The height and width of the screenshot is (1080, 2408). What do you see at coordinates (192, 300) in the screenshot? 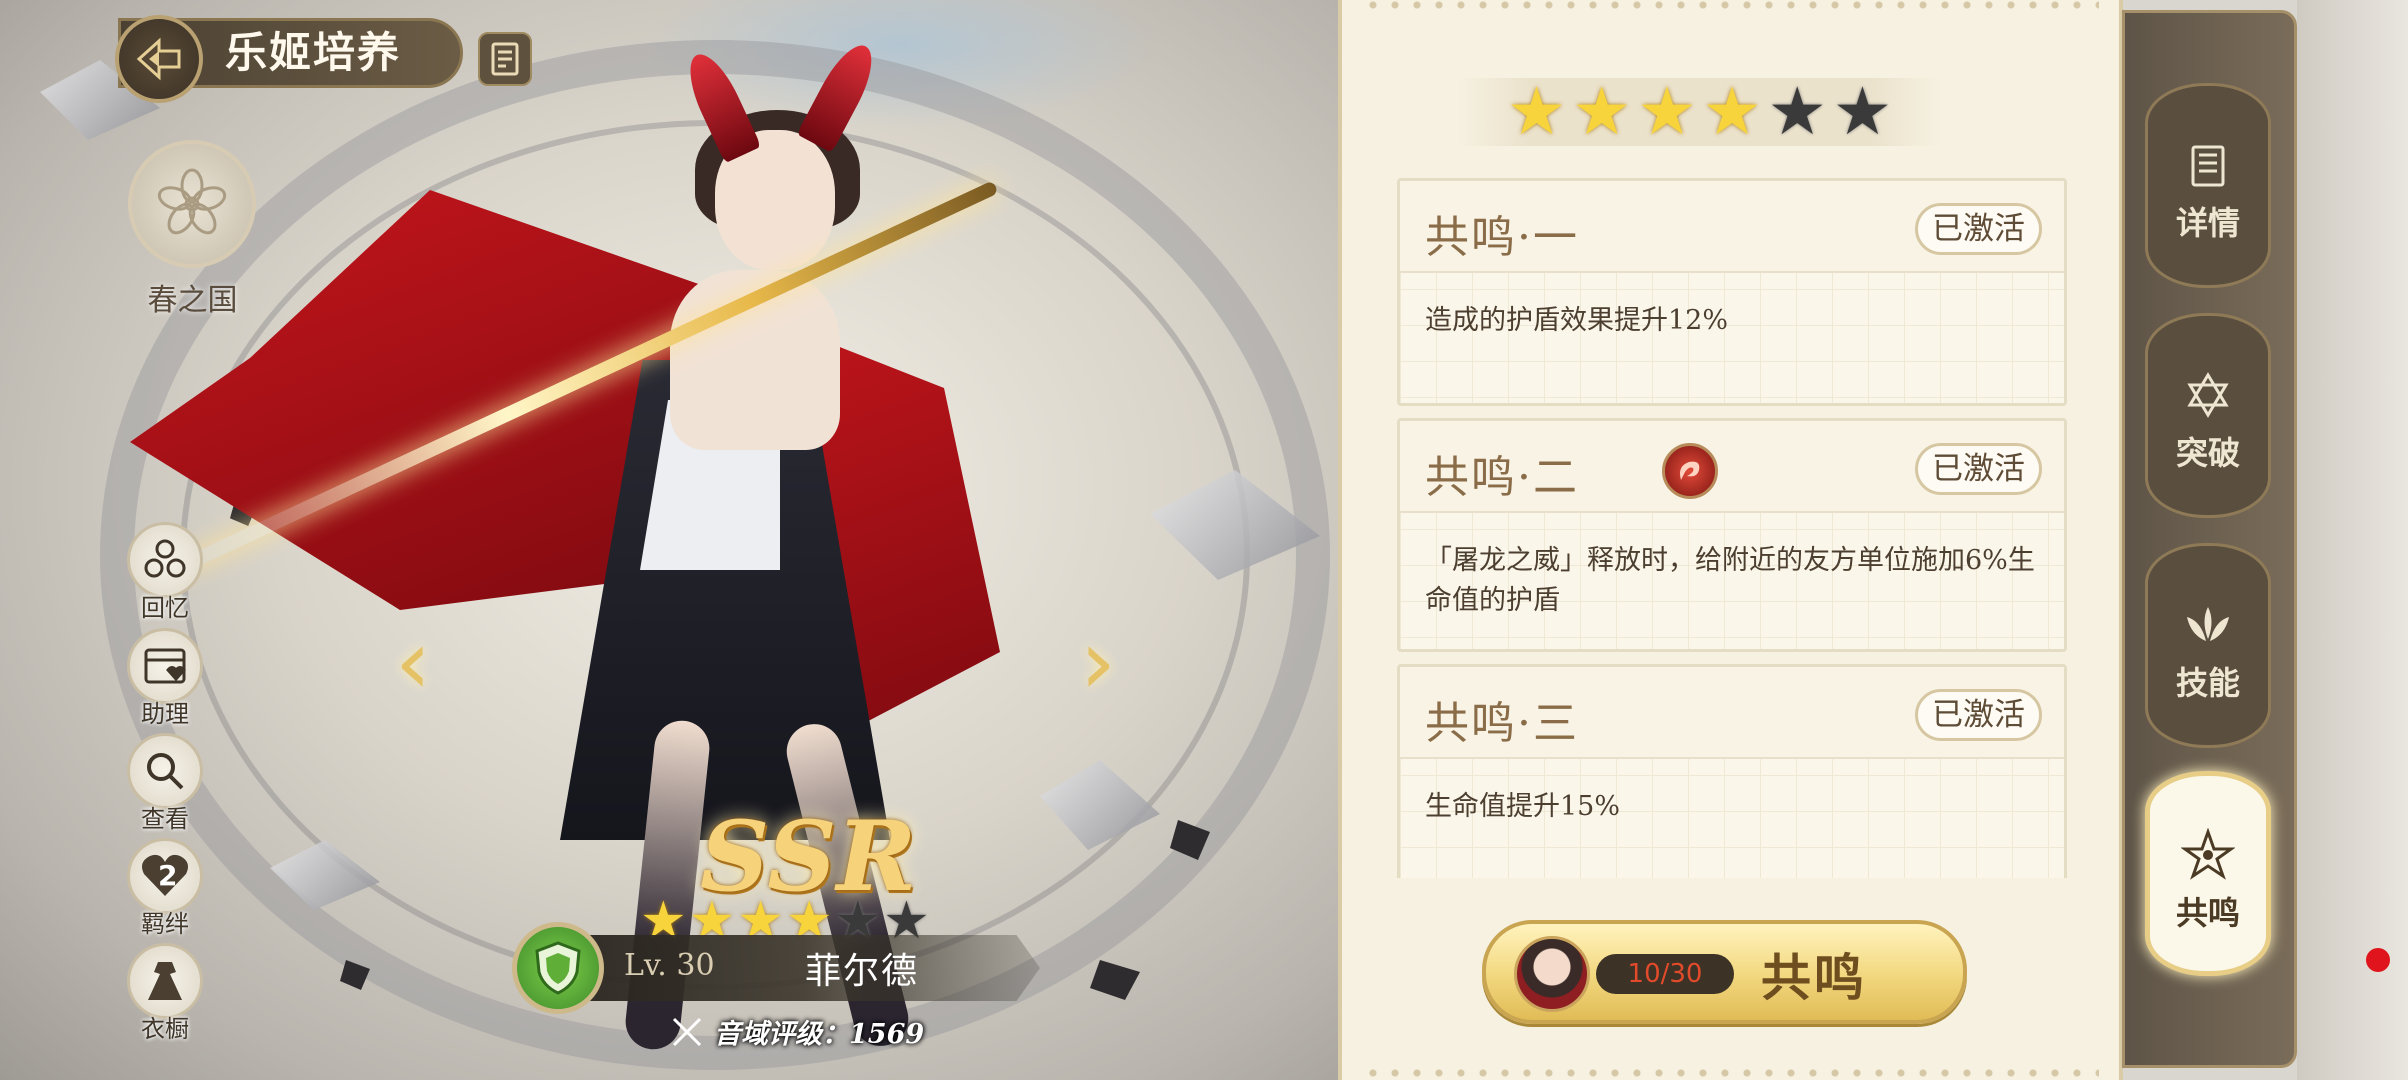
I see `faction-name: 春之国` at bounding box center [192, 300].